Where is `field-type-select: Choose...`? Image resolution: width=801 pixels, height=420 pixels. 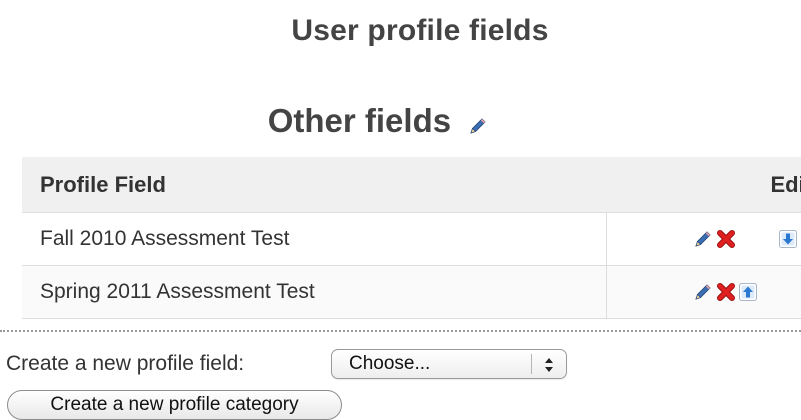
field-type-select: Choose... is located at coordinates (449, 364).